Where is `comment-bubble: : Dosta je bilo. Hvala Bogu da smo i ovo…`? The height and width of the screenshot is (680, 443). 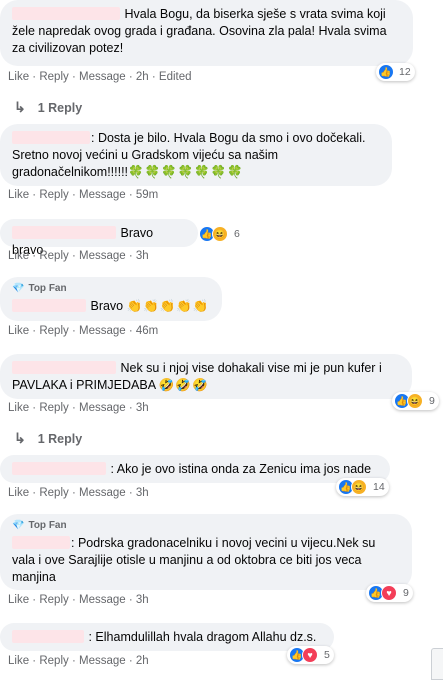
comment-bubble: : Dosta je bilo. Hvala Bogu da smo i ovo… is located at coordinates (196, 155).